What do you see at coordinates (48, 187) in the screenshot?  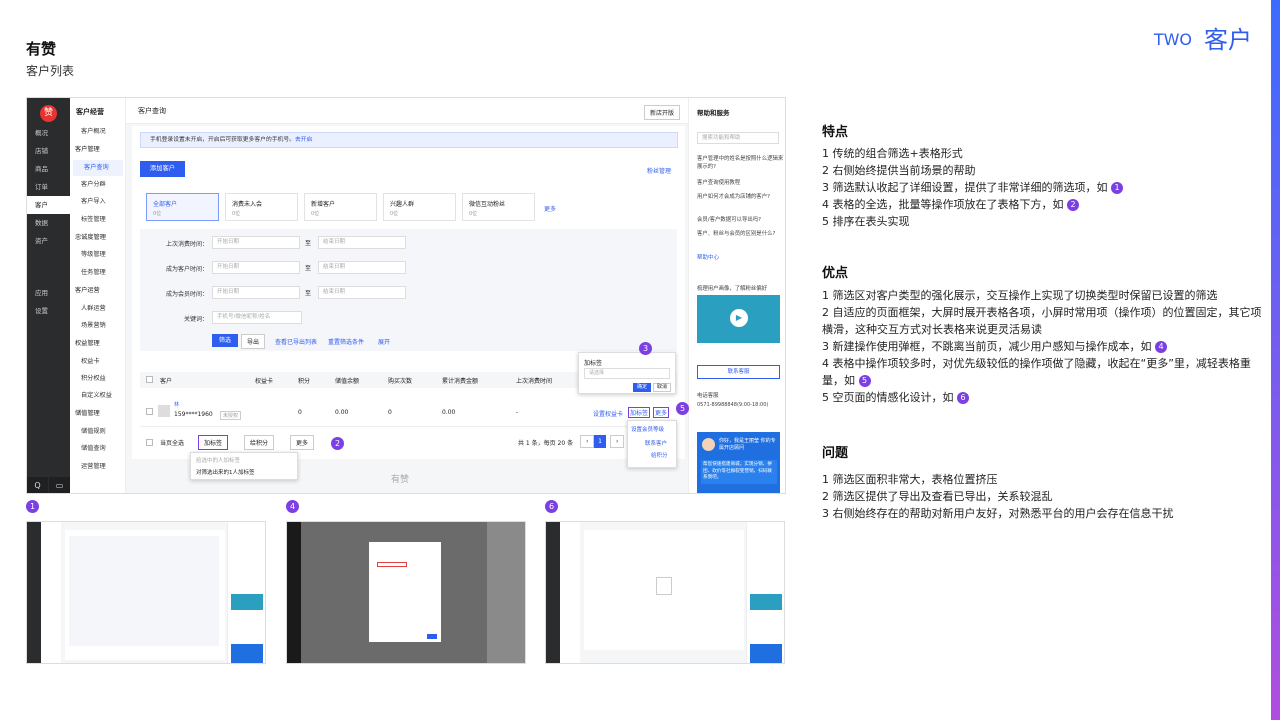 I see `nav-item-orders: 订单` at bounding box center [48, 187].